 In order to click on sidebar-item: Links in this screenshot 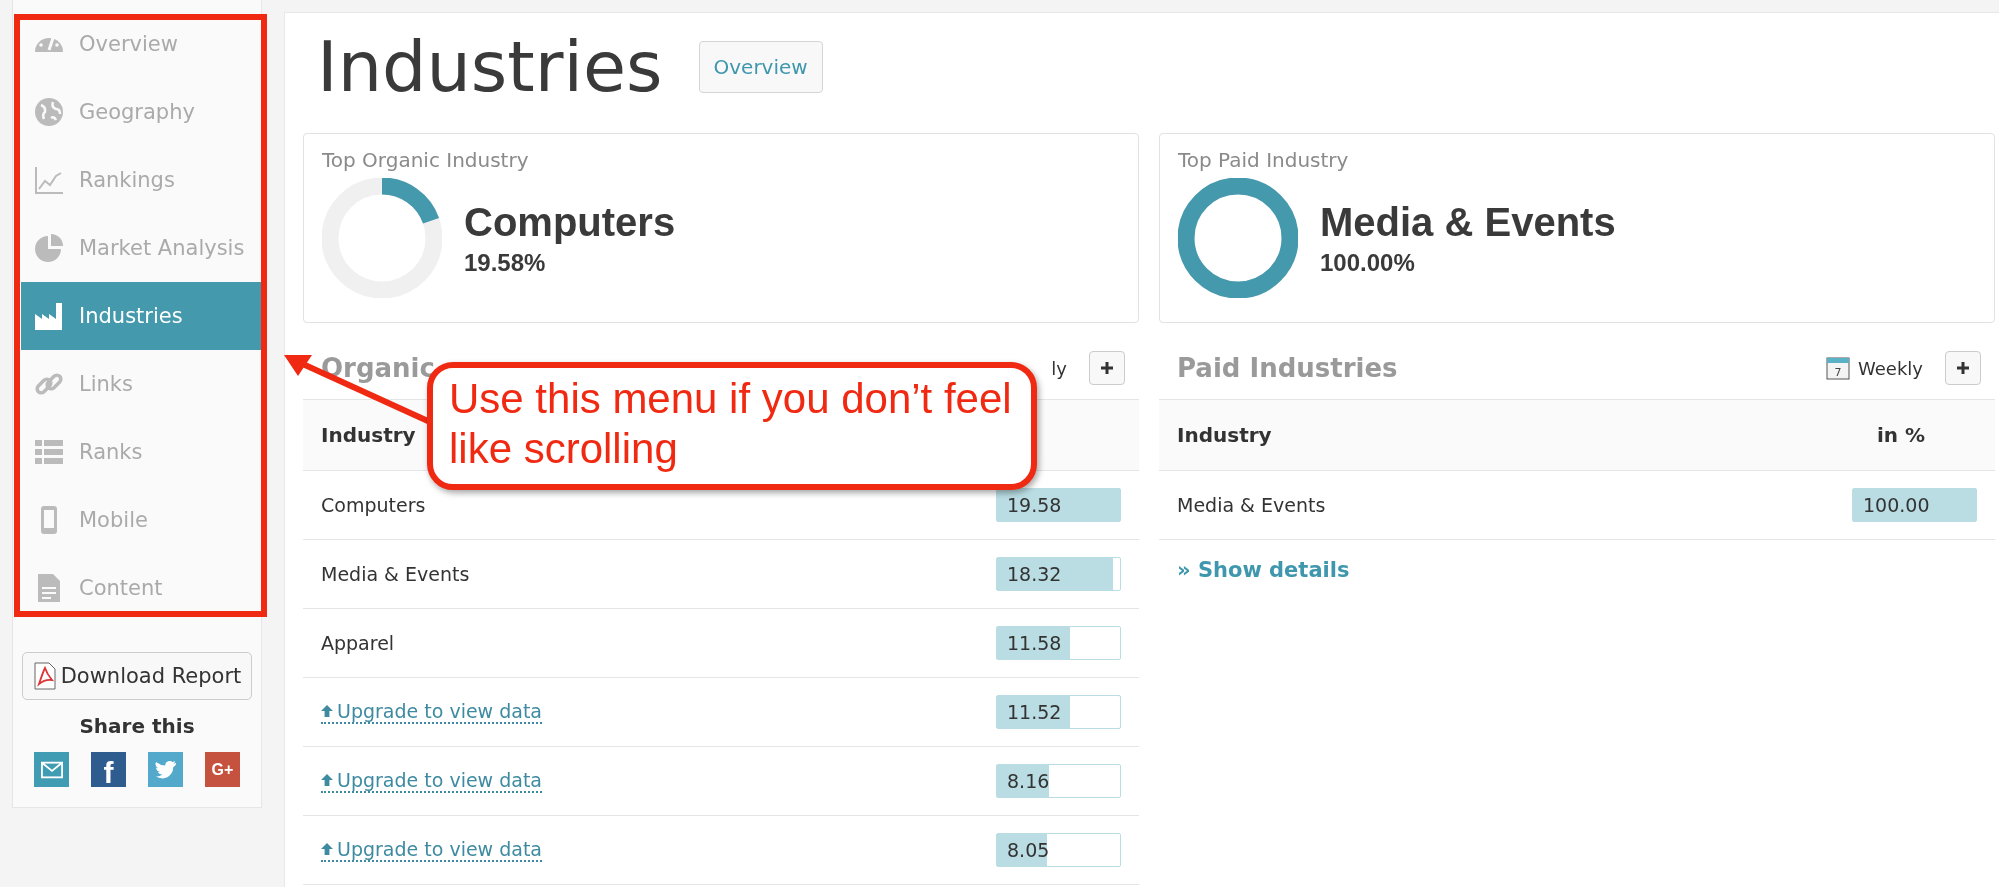, I will do `click(141, 384)`.